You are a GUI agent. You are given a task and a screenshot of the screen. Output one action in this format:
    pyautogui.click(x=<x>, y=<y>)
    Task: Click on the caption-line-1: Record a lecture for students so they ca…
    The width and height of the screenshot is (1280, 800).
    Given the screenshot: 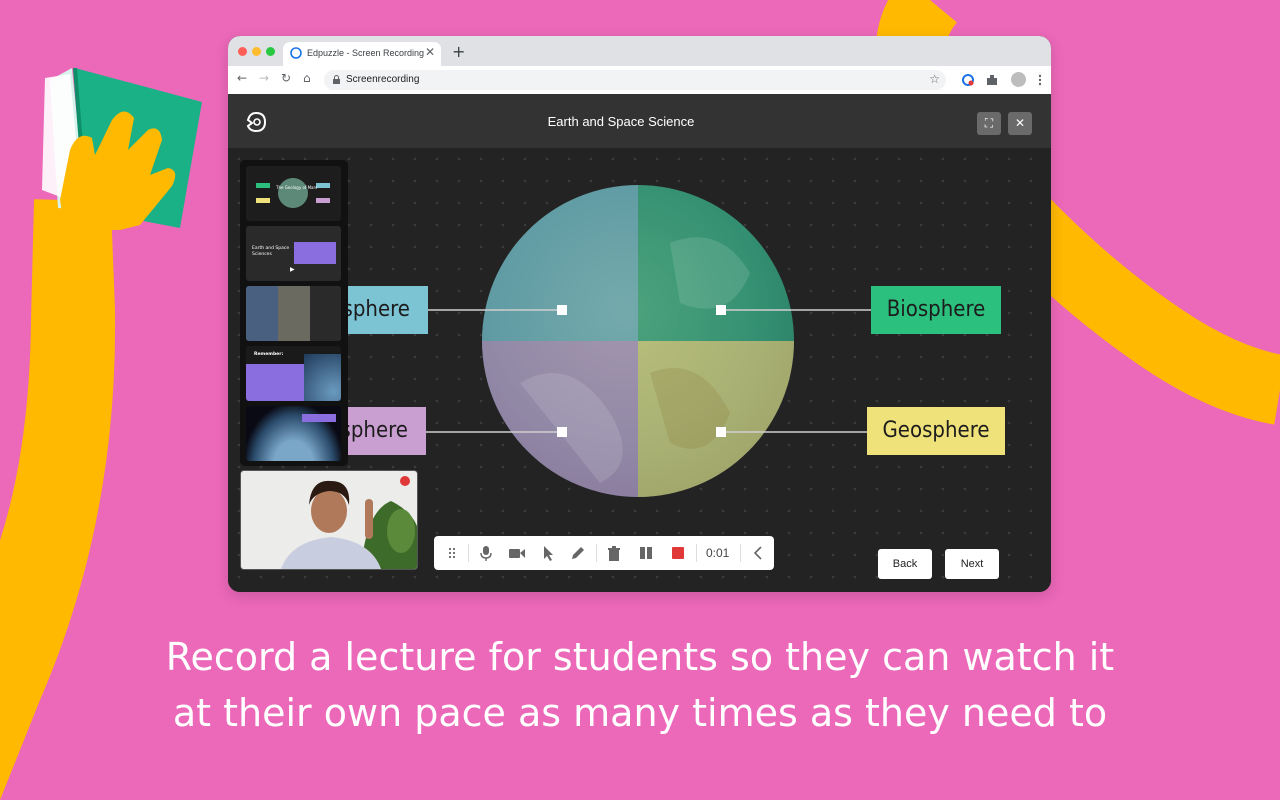 What is the action you would take?
    pyautogui.click(x=640, y=657)
    